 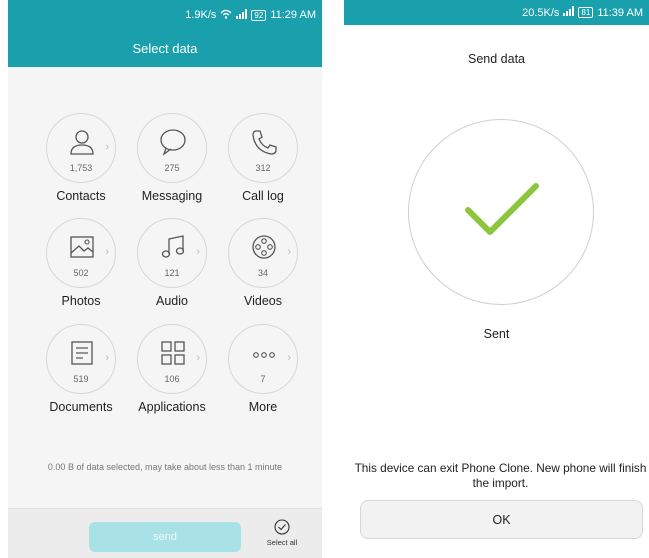 What do you see at coordinates (496, 334) in the screenshot?
I see `transfer-status: Sent` at bounding box center [496, 334].